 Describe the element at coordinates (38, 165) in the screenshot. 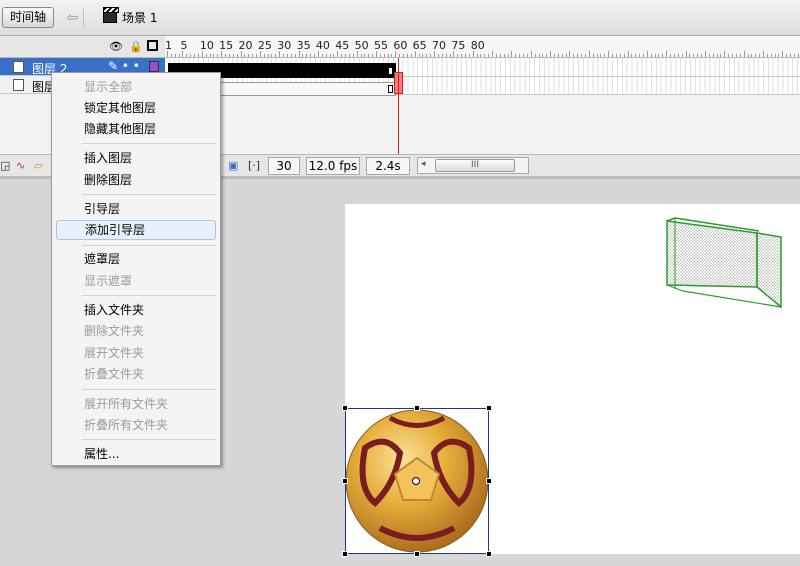

I see `new-folder-icon: ▱` at that location.